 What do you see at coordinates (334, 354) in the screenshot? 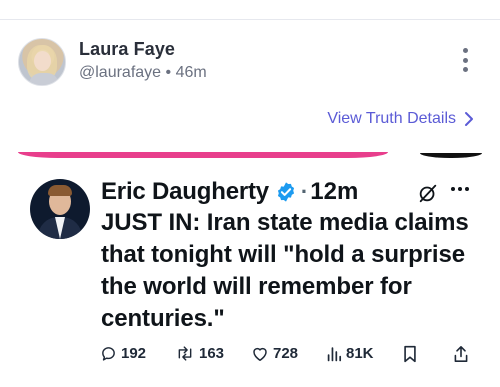
I see `views-icon` at bounding box center [334, 354].